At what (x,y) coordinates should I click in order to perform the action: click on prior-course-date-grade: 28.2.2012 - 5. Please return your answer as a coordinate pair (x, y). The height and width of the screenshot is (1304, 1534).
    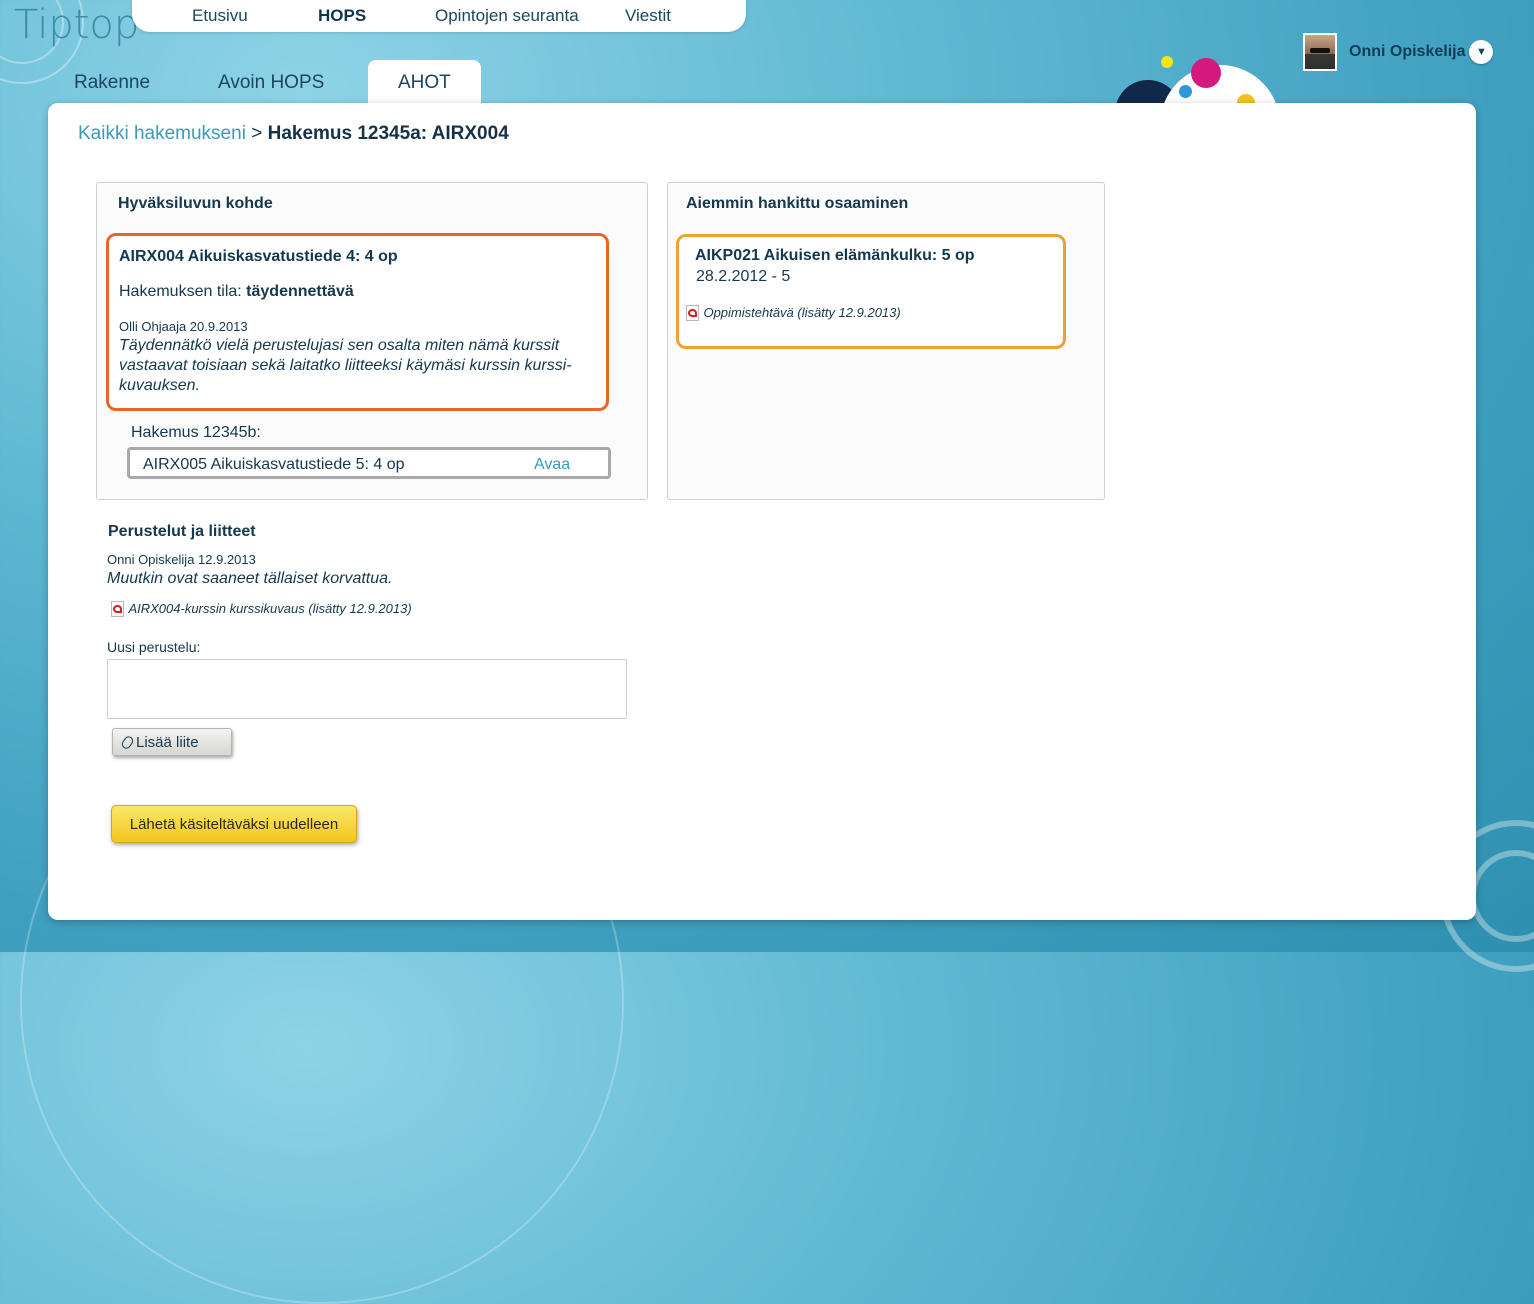
    Looking at the image, I should click on (743, 276).